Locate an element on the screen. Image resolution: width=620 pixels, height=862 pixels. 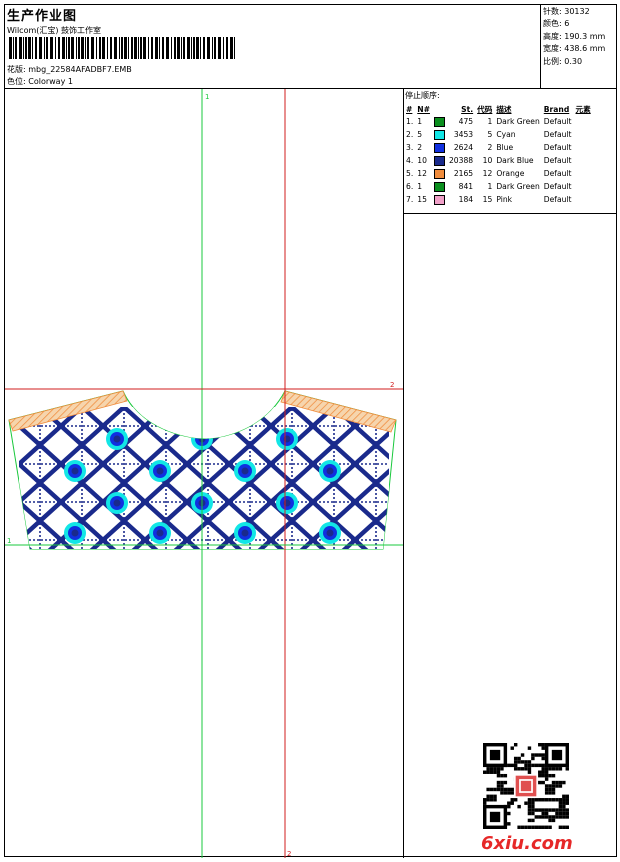
stat-height: 高度: 190.3 mm is located at coordinates (574, 36).